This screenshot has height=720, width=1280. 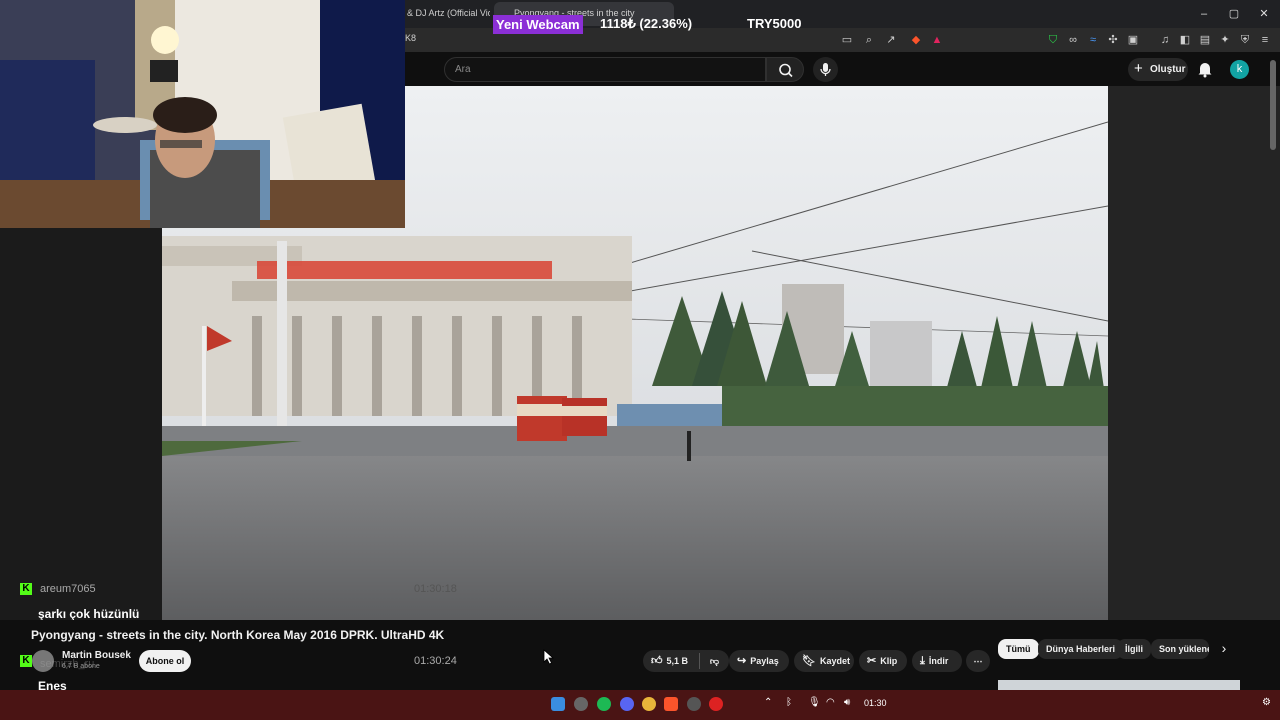 I want to click on save-button: 🔖︎ Kaydet, so click(x=824, y=661).